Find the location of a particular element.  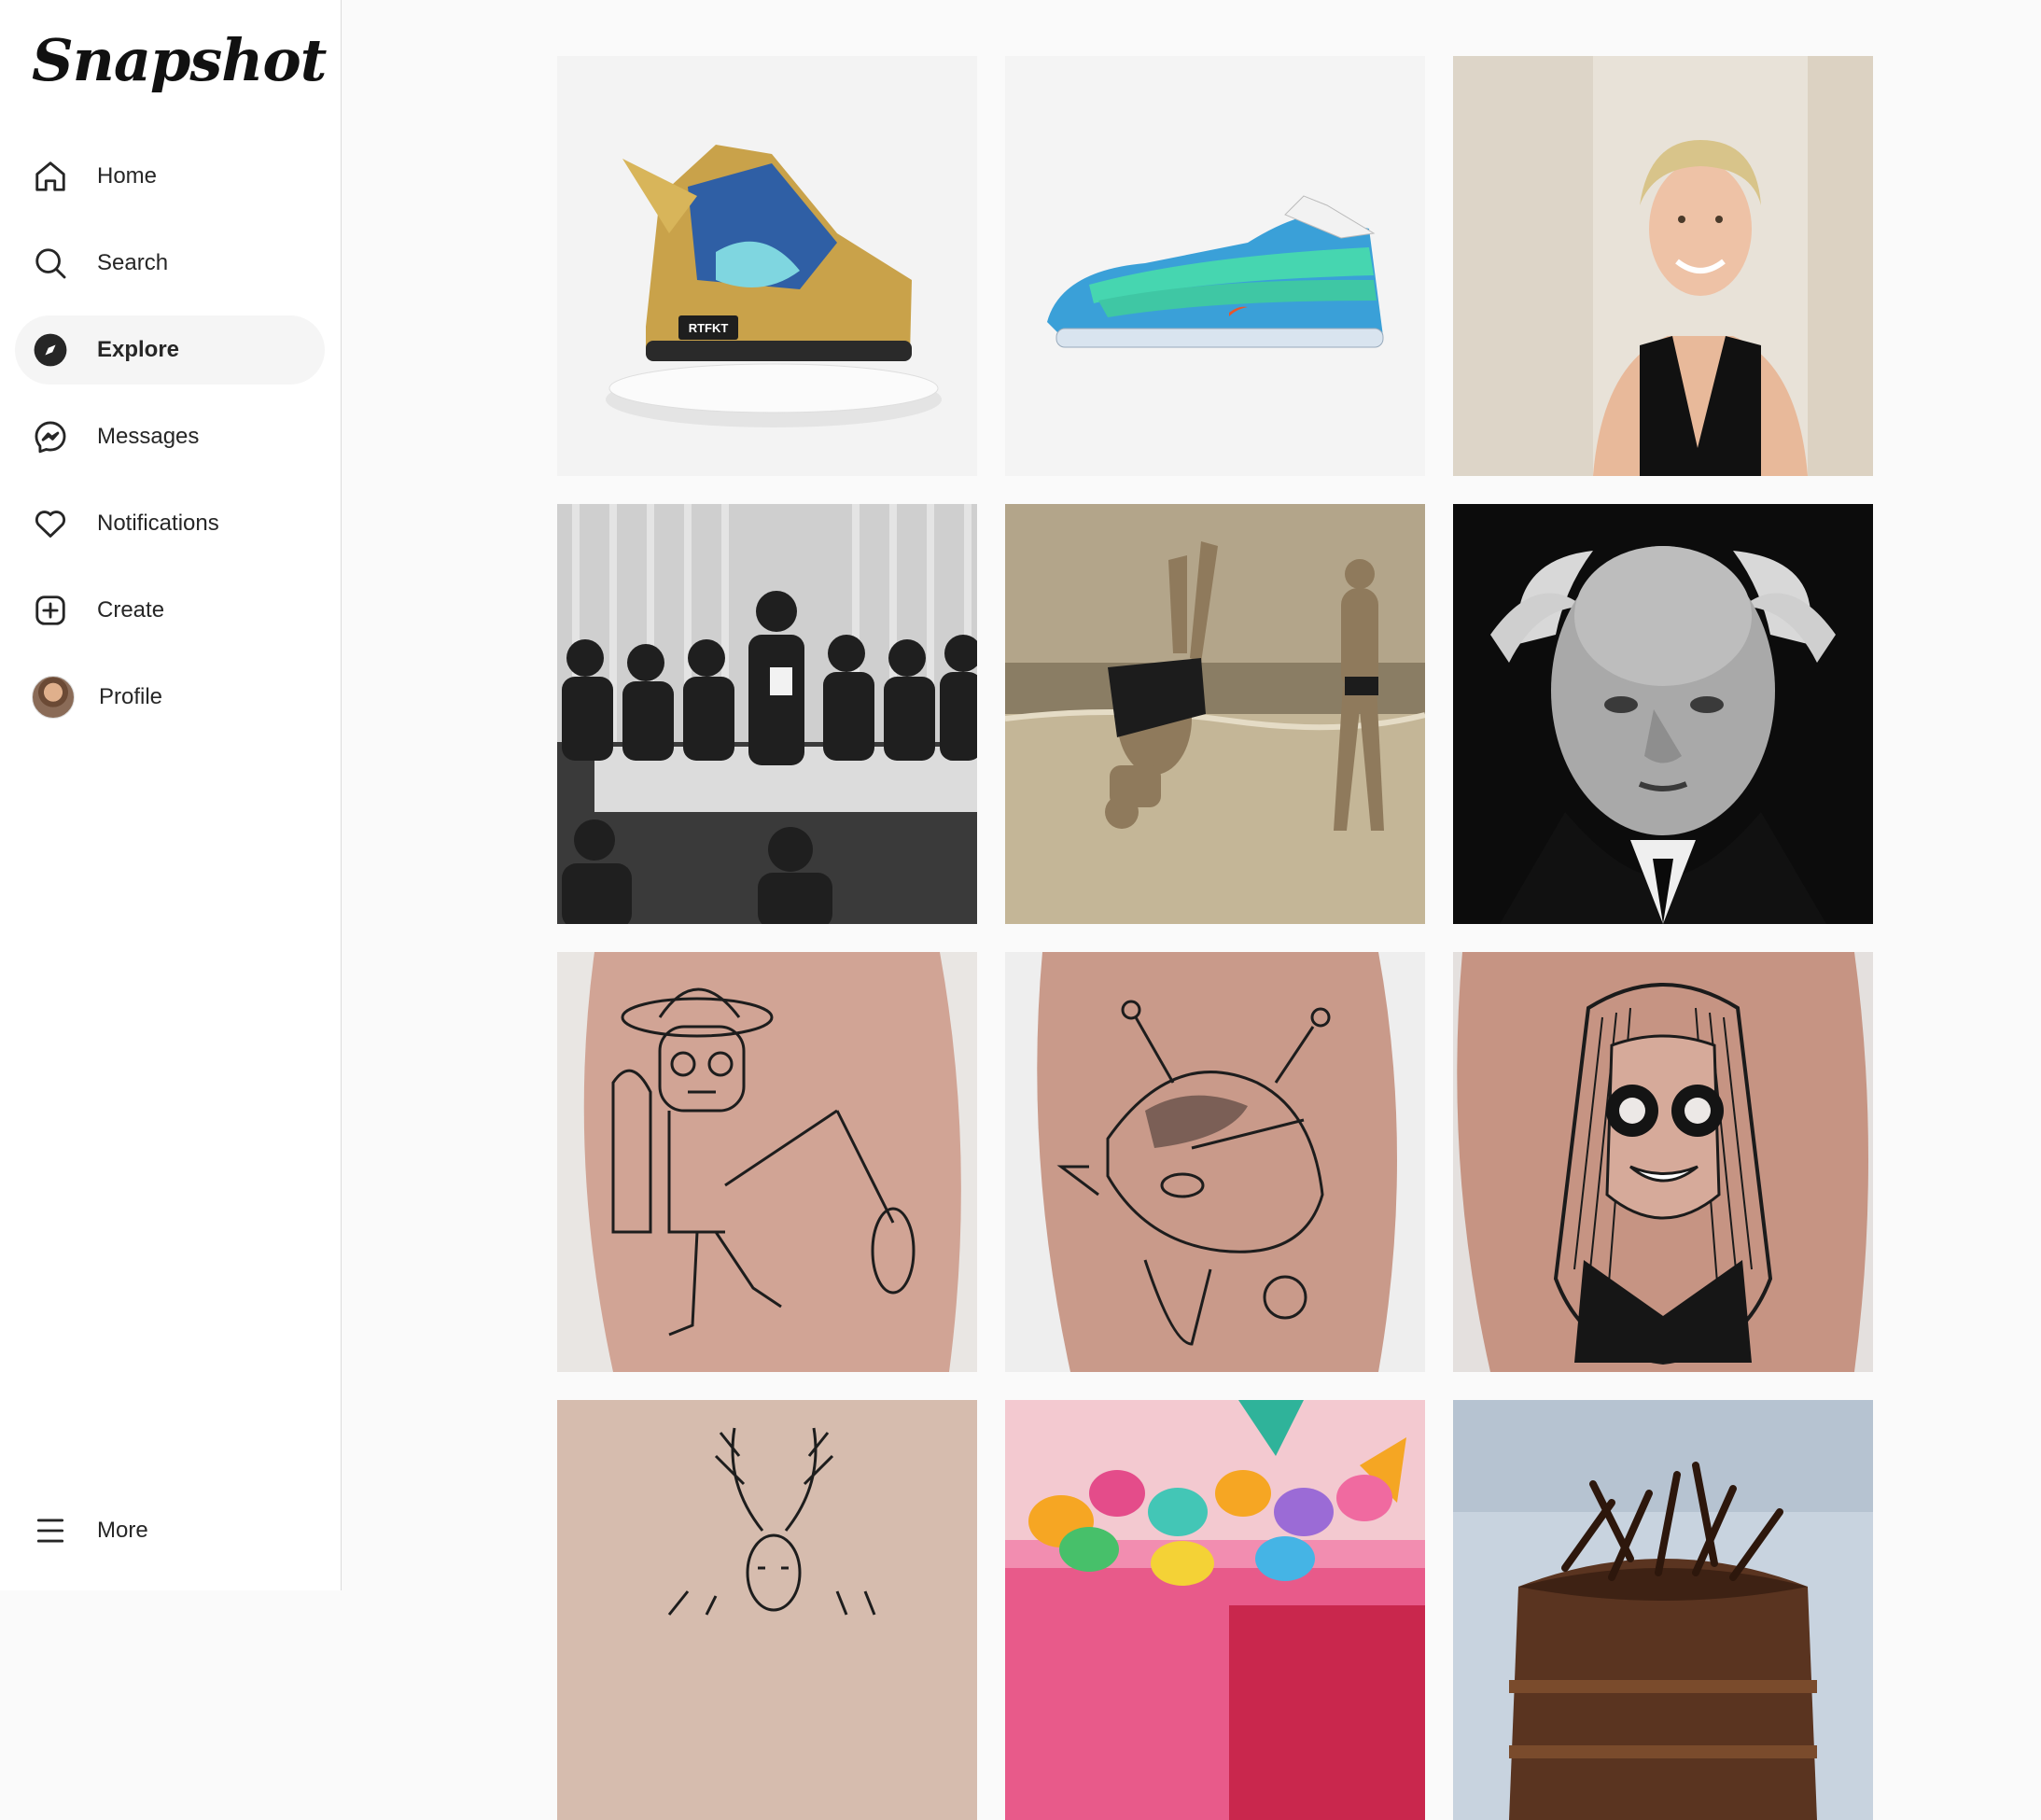

nav-label: Profile is located at coordinates (131, 696).